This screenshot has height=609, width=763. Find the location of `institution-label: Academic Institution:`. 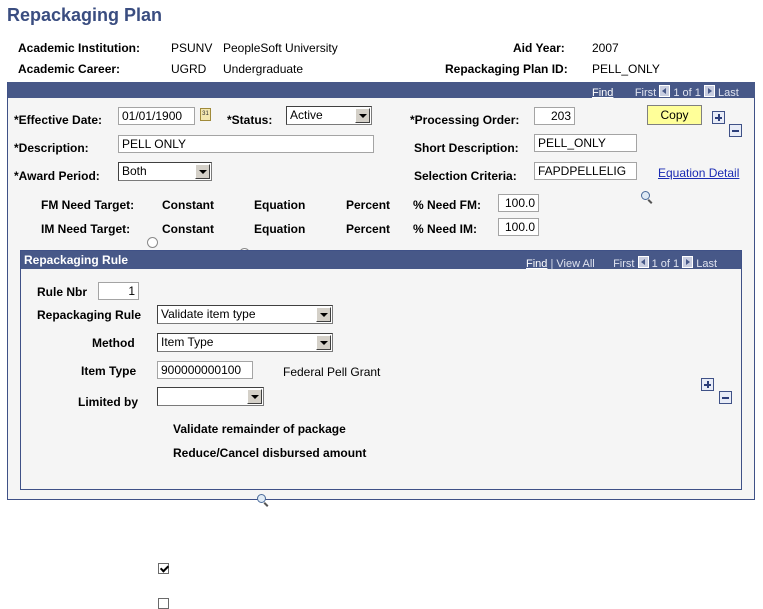

institution-label: Academic Institution: is located at coordinates (79, 48).